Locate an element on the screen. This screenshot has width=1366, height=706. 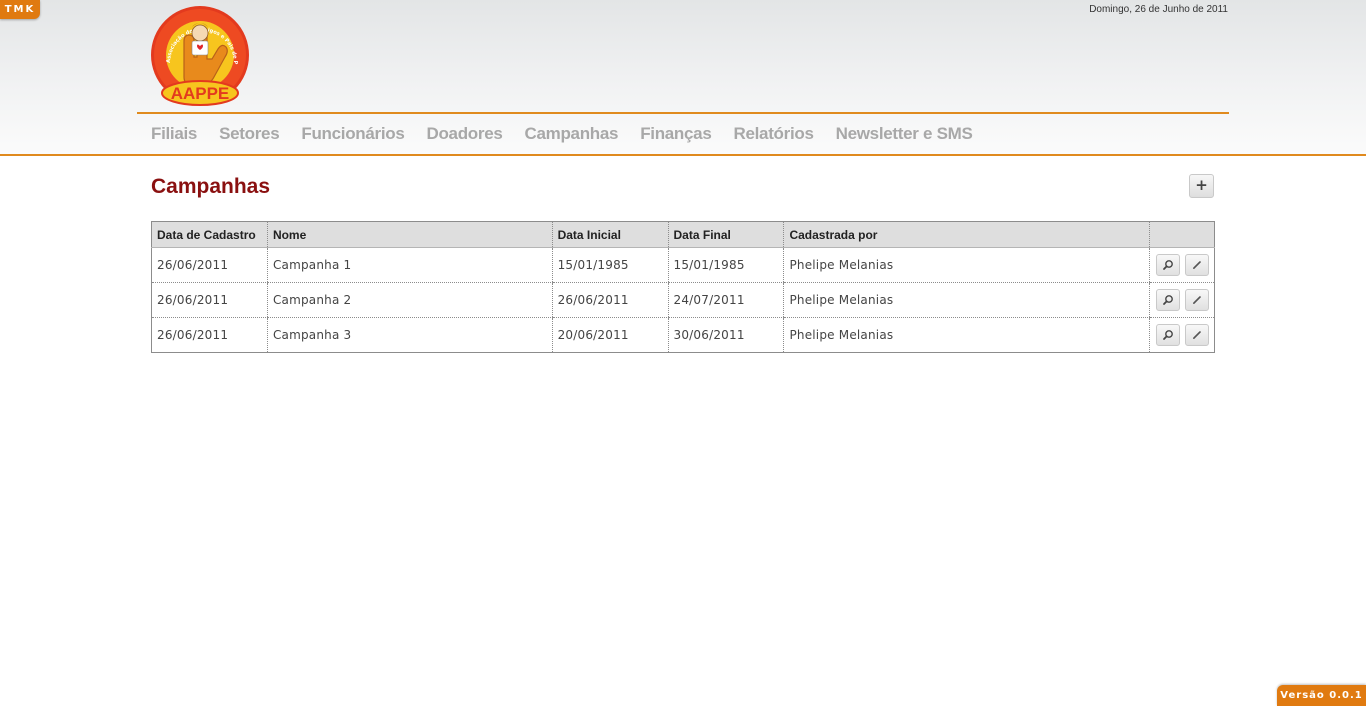
nav-item-doadores: Doadores is located at coordinates (465, 134).